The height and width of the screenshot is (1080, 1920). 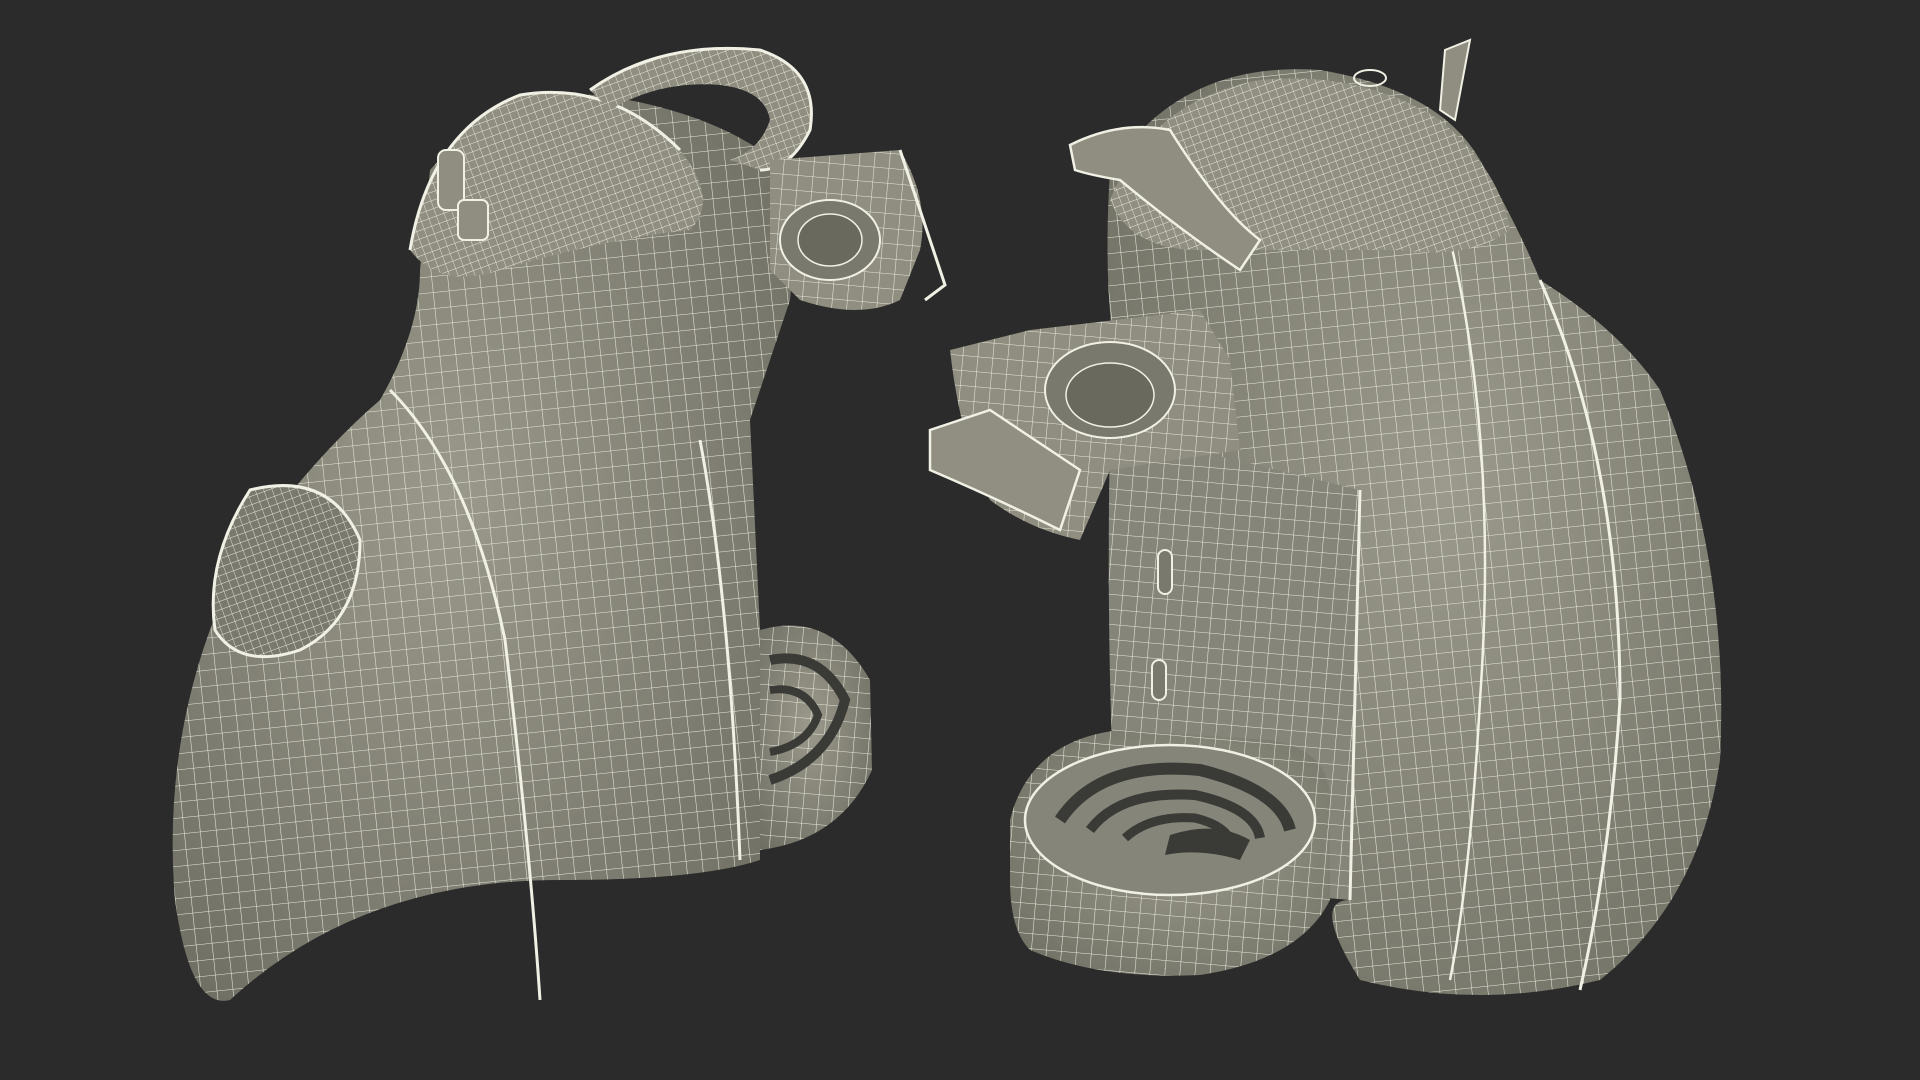 What do you see at coordinates (816, 737) in the screenshot?
I see `drip-tray-left` at bounding box center [816, 737].